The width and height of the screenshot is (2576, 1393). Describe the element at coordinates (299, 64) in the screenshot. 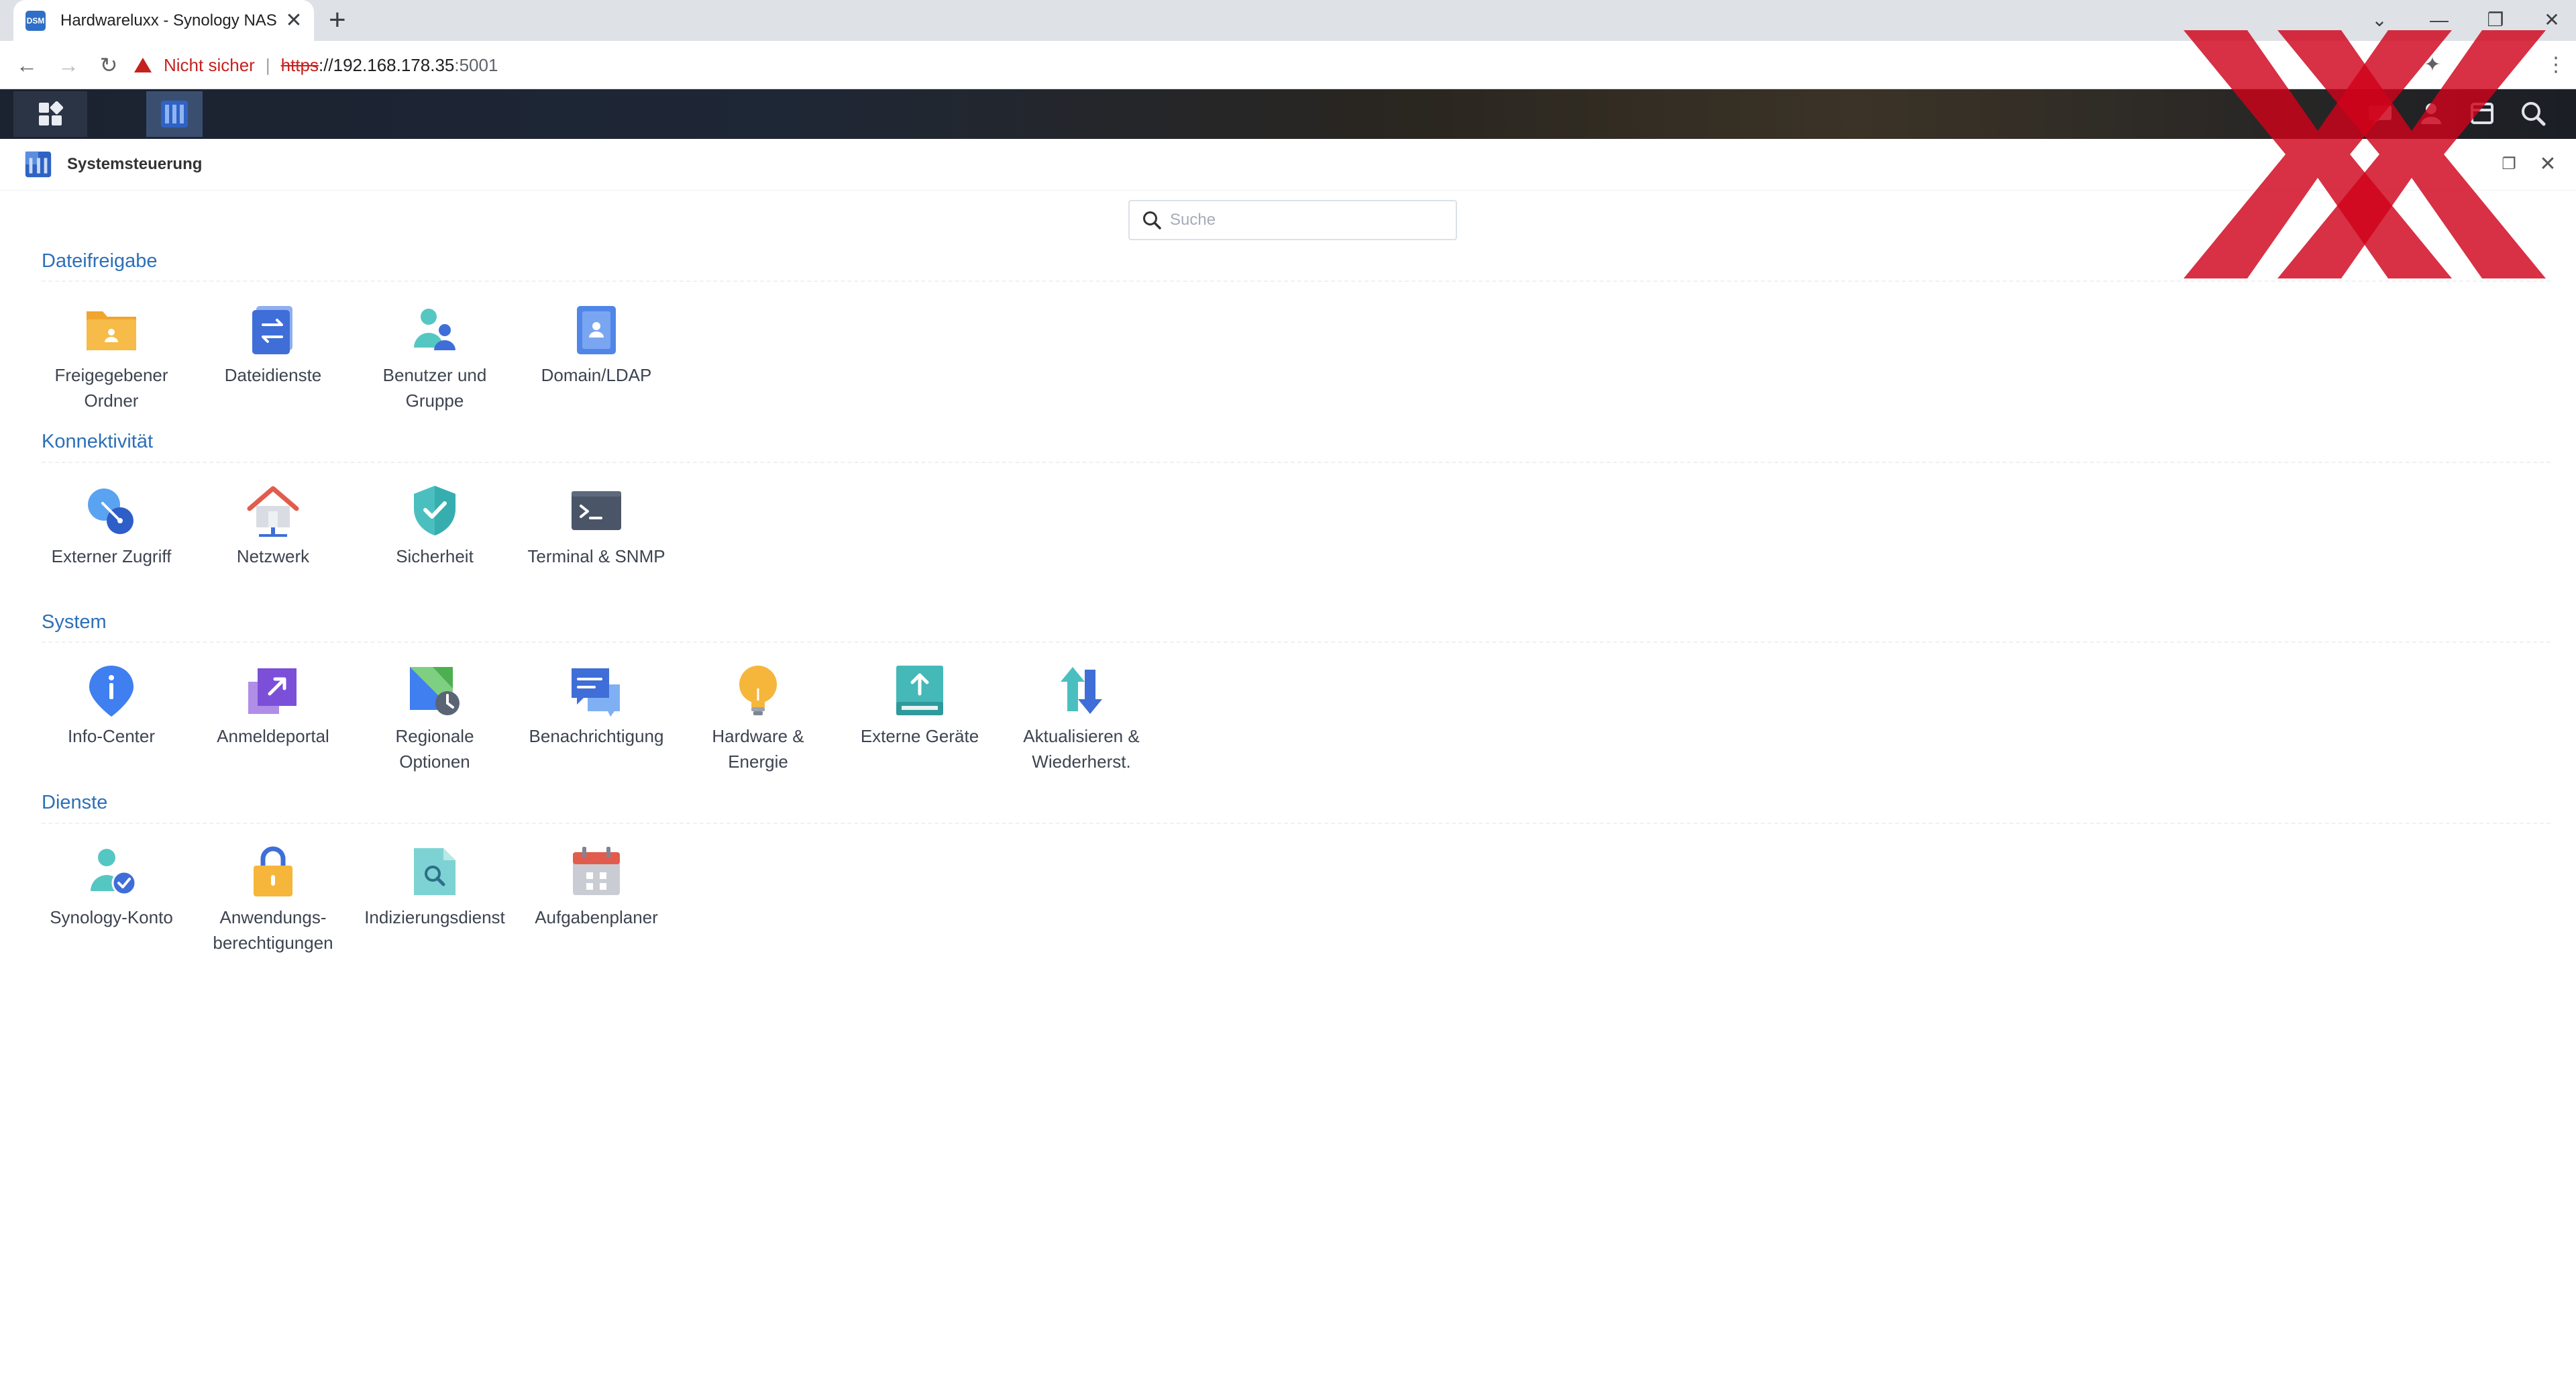

I see `url-scheme: https` at that location.